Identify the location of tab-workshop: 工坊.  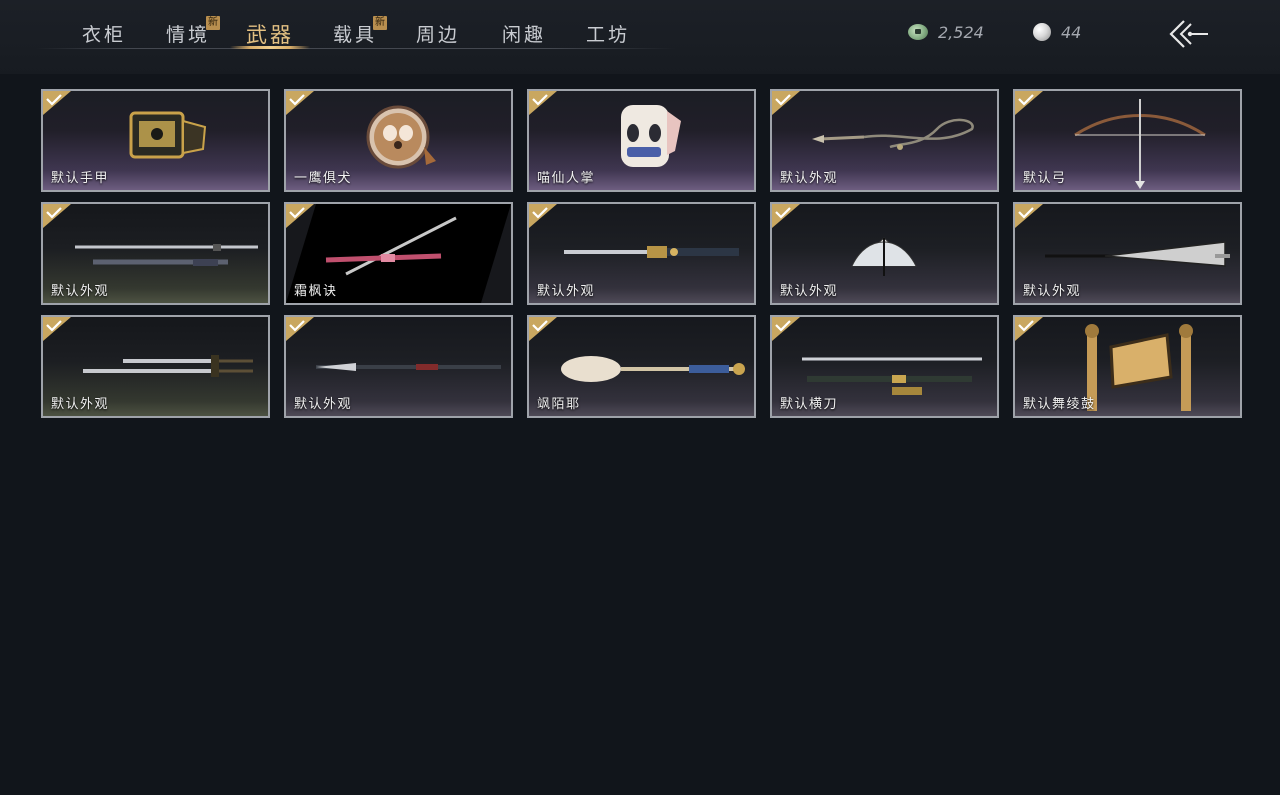
(608, 35).